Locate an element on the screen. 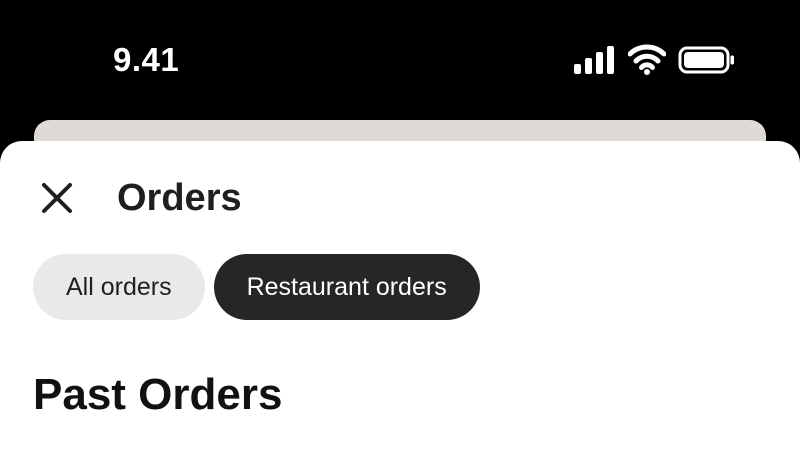 This screenshot has width=800, height=450. status-time: 9.41 is located at coordinates (146, 59).